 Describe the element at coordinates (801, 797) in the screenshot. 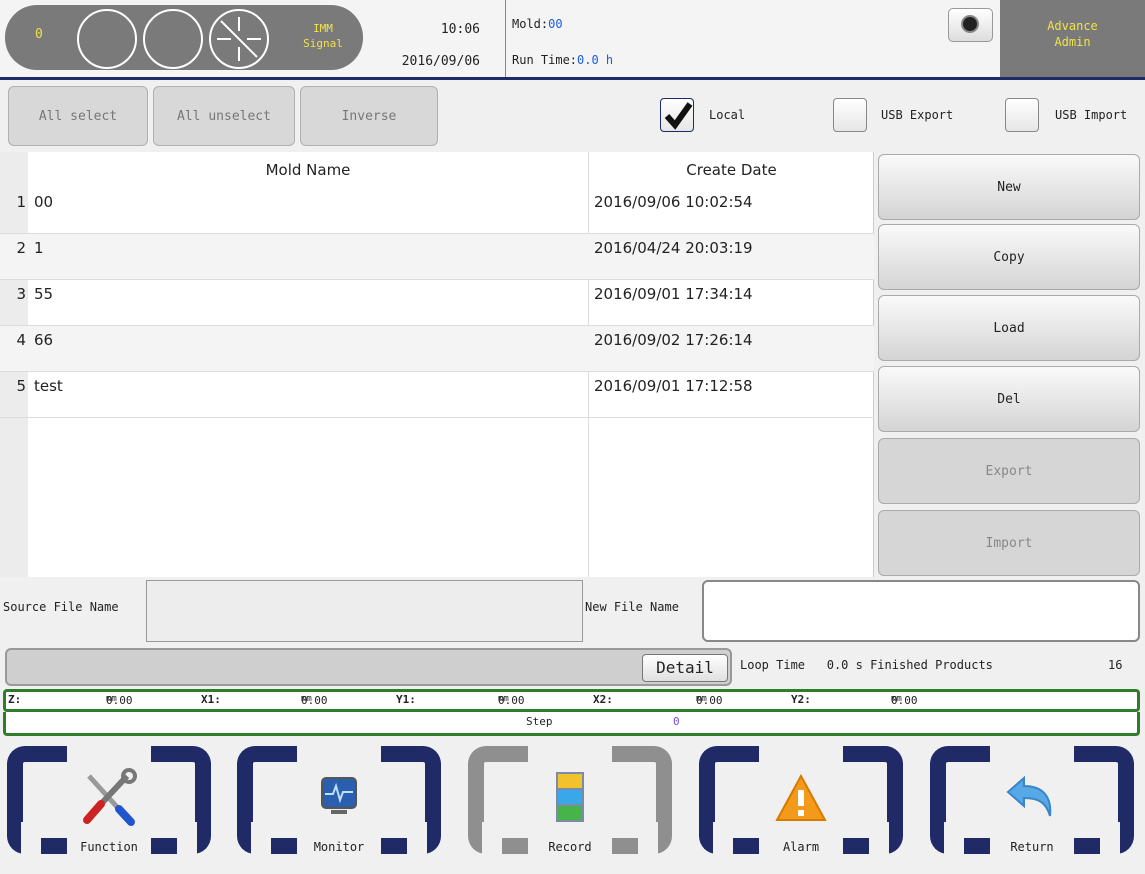

I see `alarm-warning-icon` at that location.